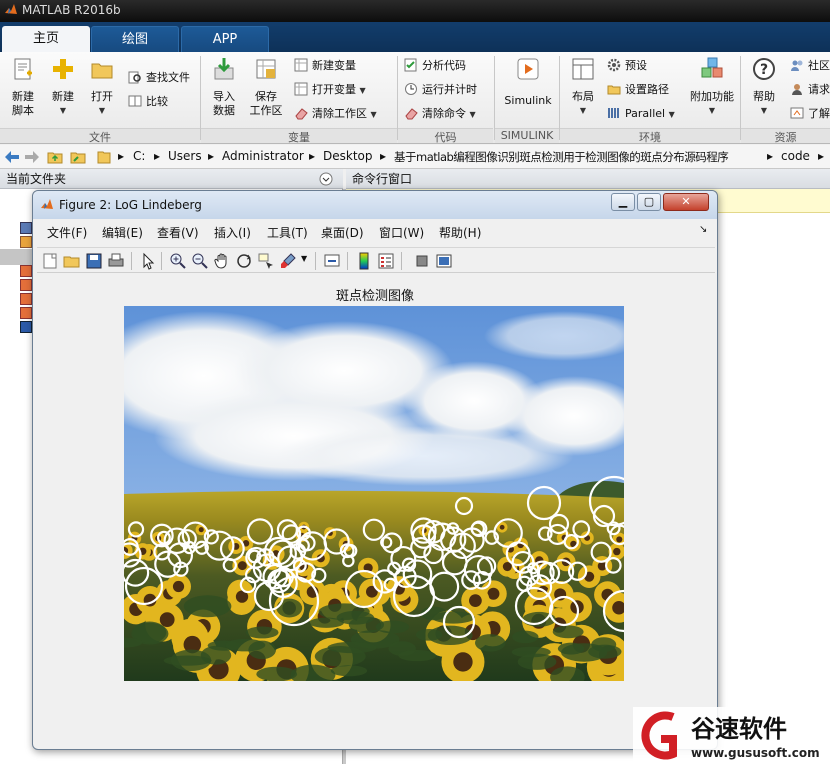  Describe the element at coordinates (712, 111) in the screenshot. I see `addons-dropdown-arrow-icon: ▼` at that location.